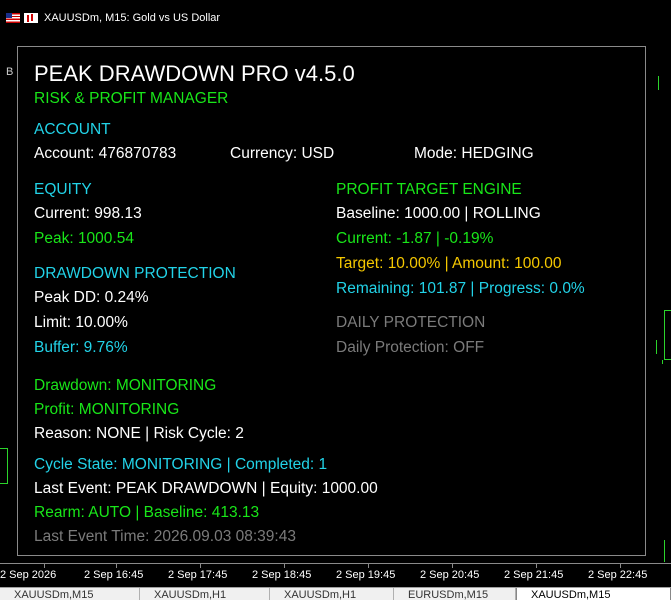  What do you see at coordinates (410, 347) in the screenshot?
I see `daily-protection-status: Daily Protection: OFF` at bounding box center [410, 347].